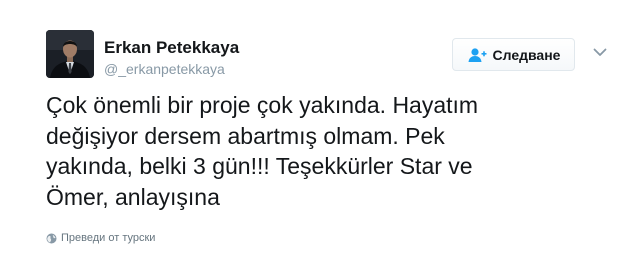 Image resolution: width=644 pixels, height=259 pixels. Describe the element at coordinates (51, 238) in the screenshot. I see `globe-icon` at that location.